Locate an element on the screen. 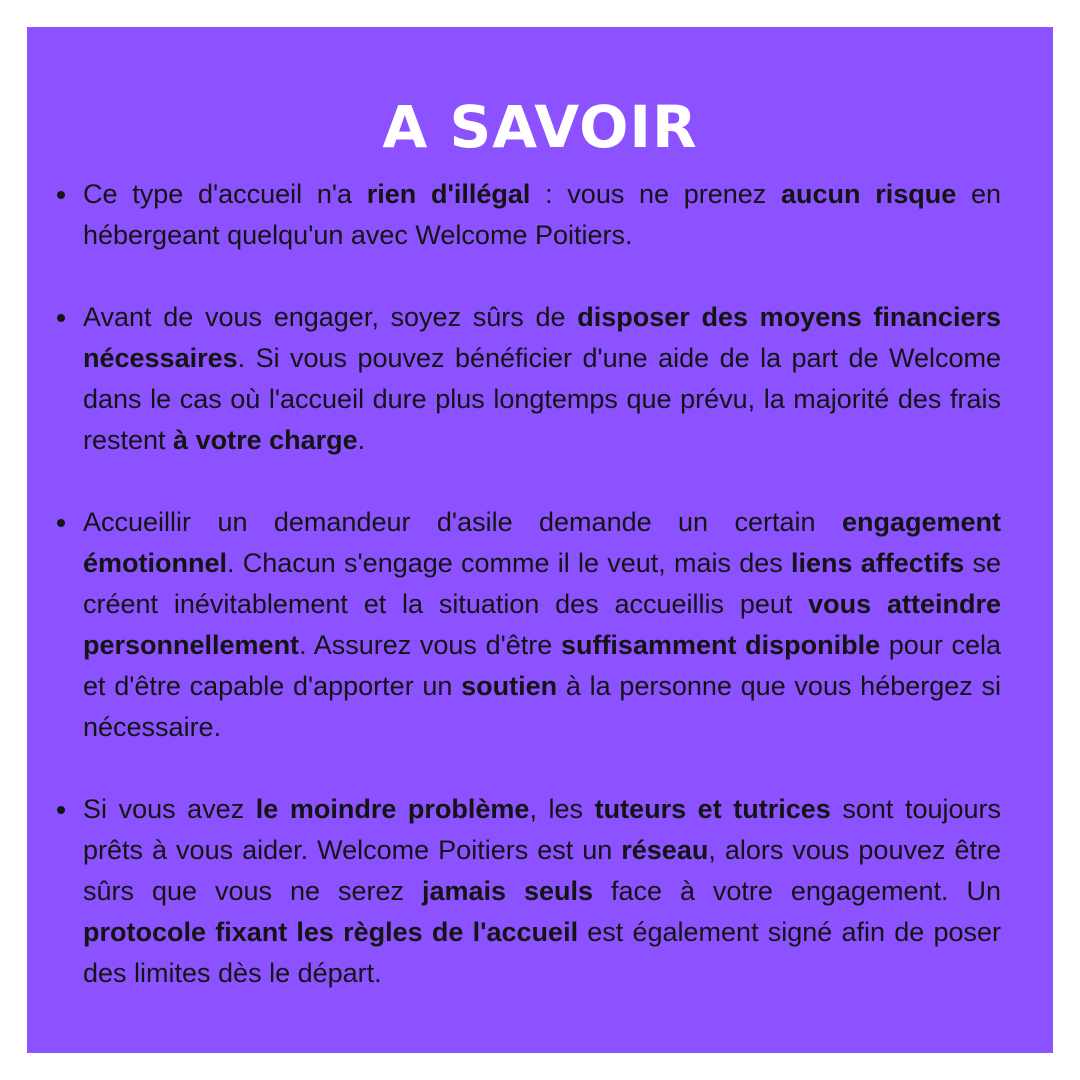 The image size is (1080, 1080). emphasis-text: aucun risque is located at coordinates (869, 194).